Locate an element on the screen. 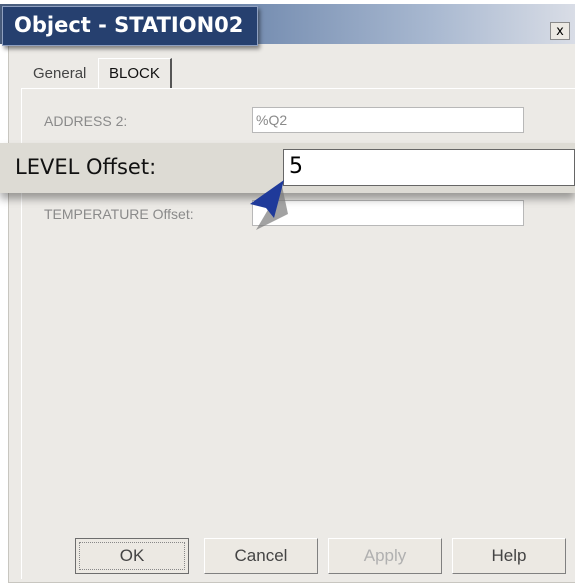 The image size is (575, 585). address2-label: ADDRESS 2: is located at coordinates (86, 121).